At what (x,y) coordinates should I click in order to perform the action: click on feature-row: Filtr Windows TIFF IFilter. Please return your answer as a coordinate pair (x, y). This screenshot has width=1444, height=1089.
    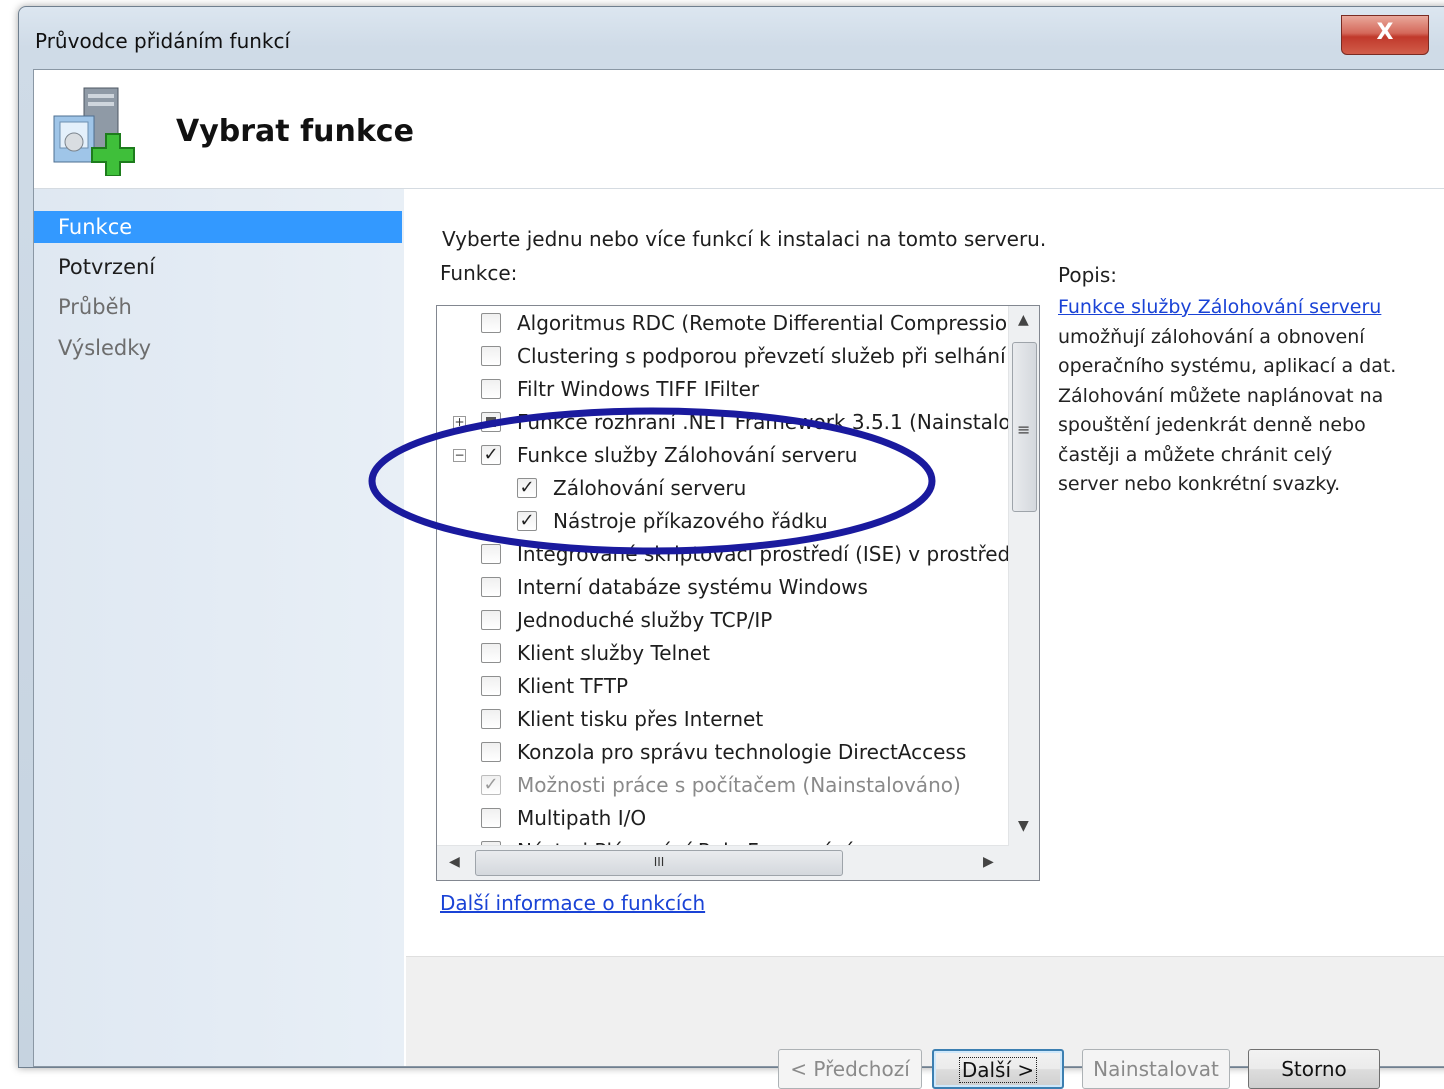
    Looking at the image, I should click on (723, 389).